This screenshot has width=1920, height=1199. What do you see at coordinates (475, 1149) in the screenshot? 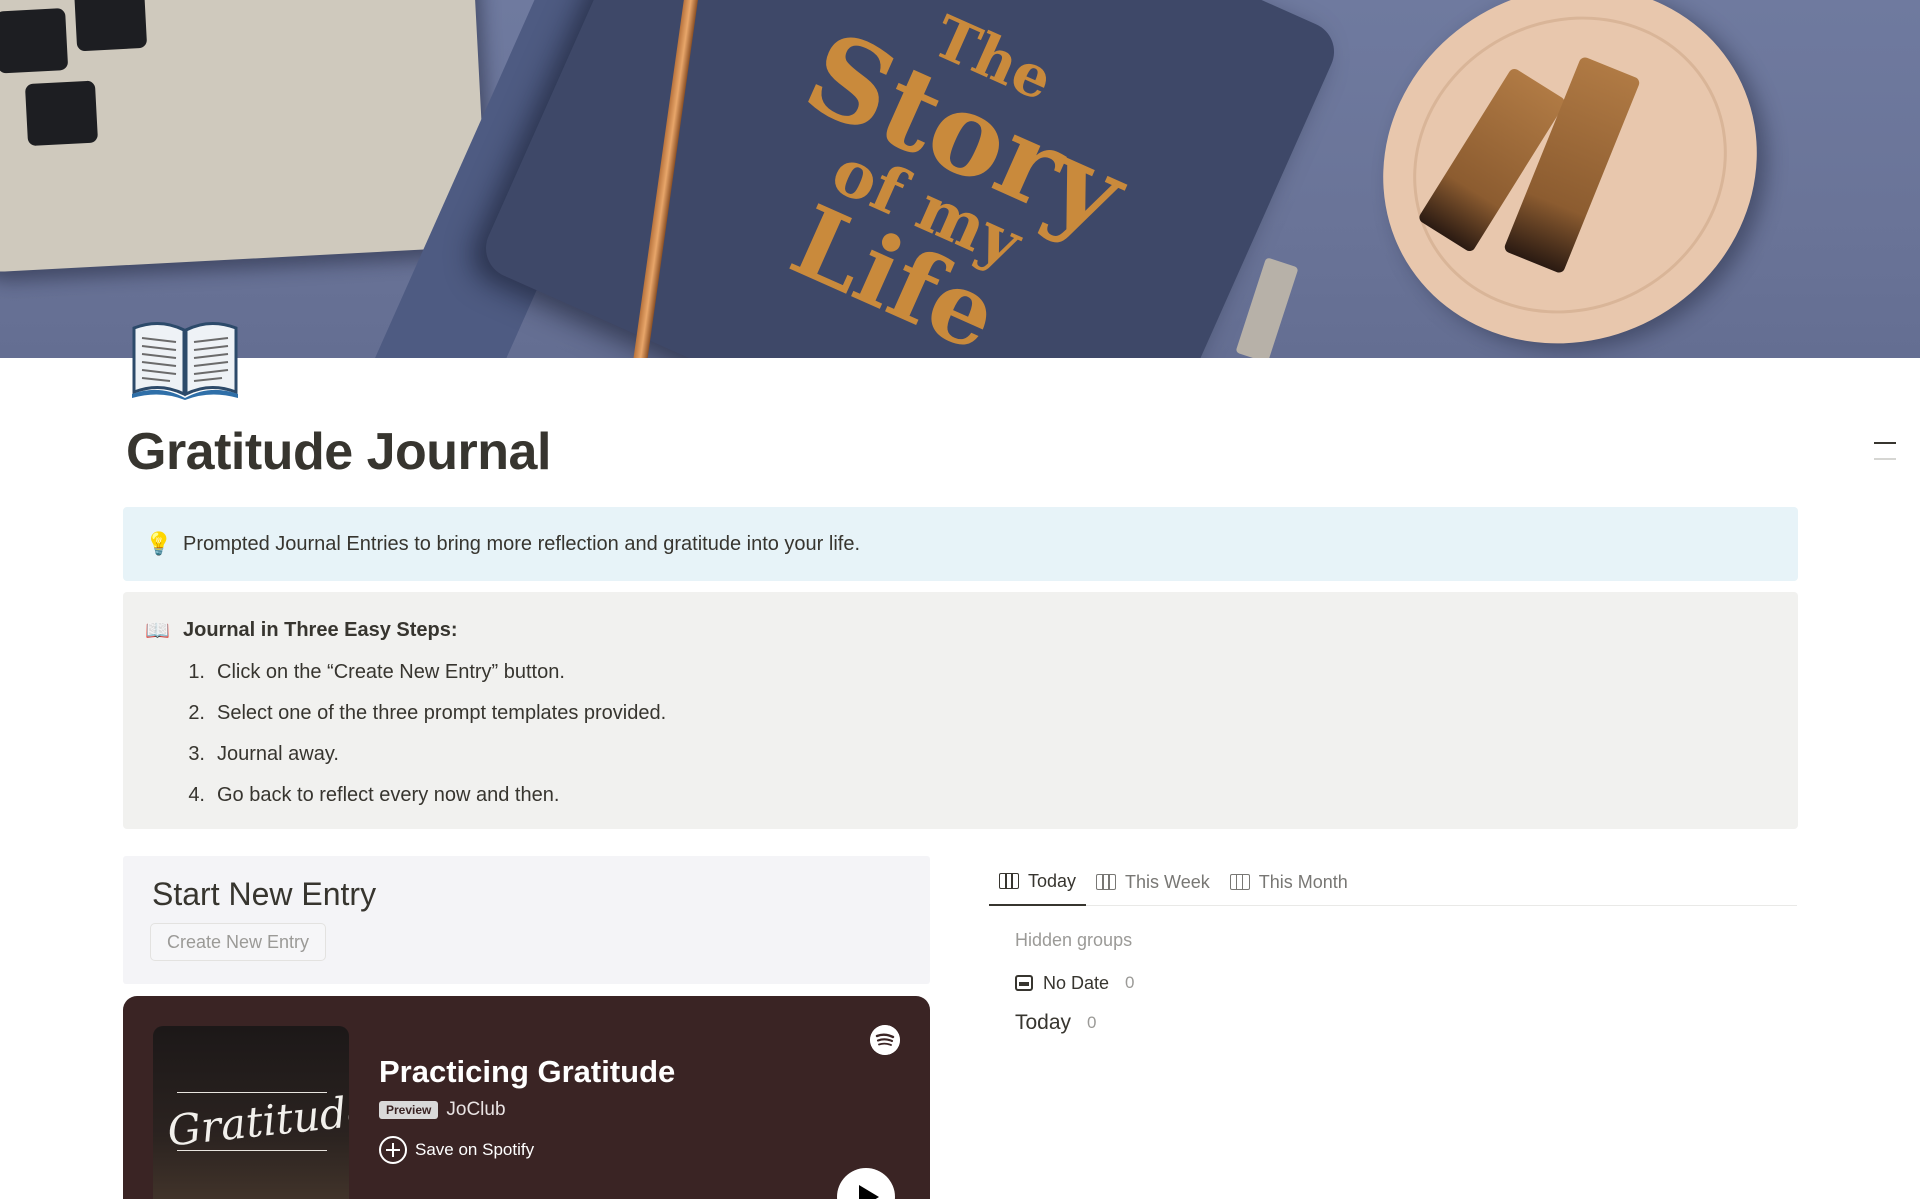
I see `save-on-spotify-label: Save on Spotify` at bounding box center [475, 1149].